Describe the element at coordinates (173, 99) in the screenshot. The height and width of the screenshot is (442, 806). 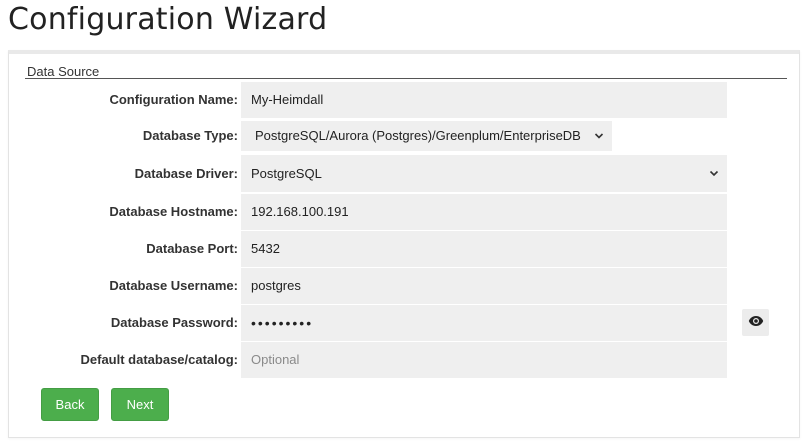
I see `configuration-name-label: Configuration Name:` at that location.